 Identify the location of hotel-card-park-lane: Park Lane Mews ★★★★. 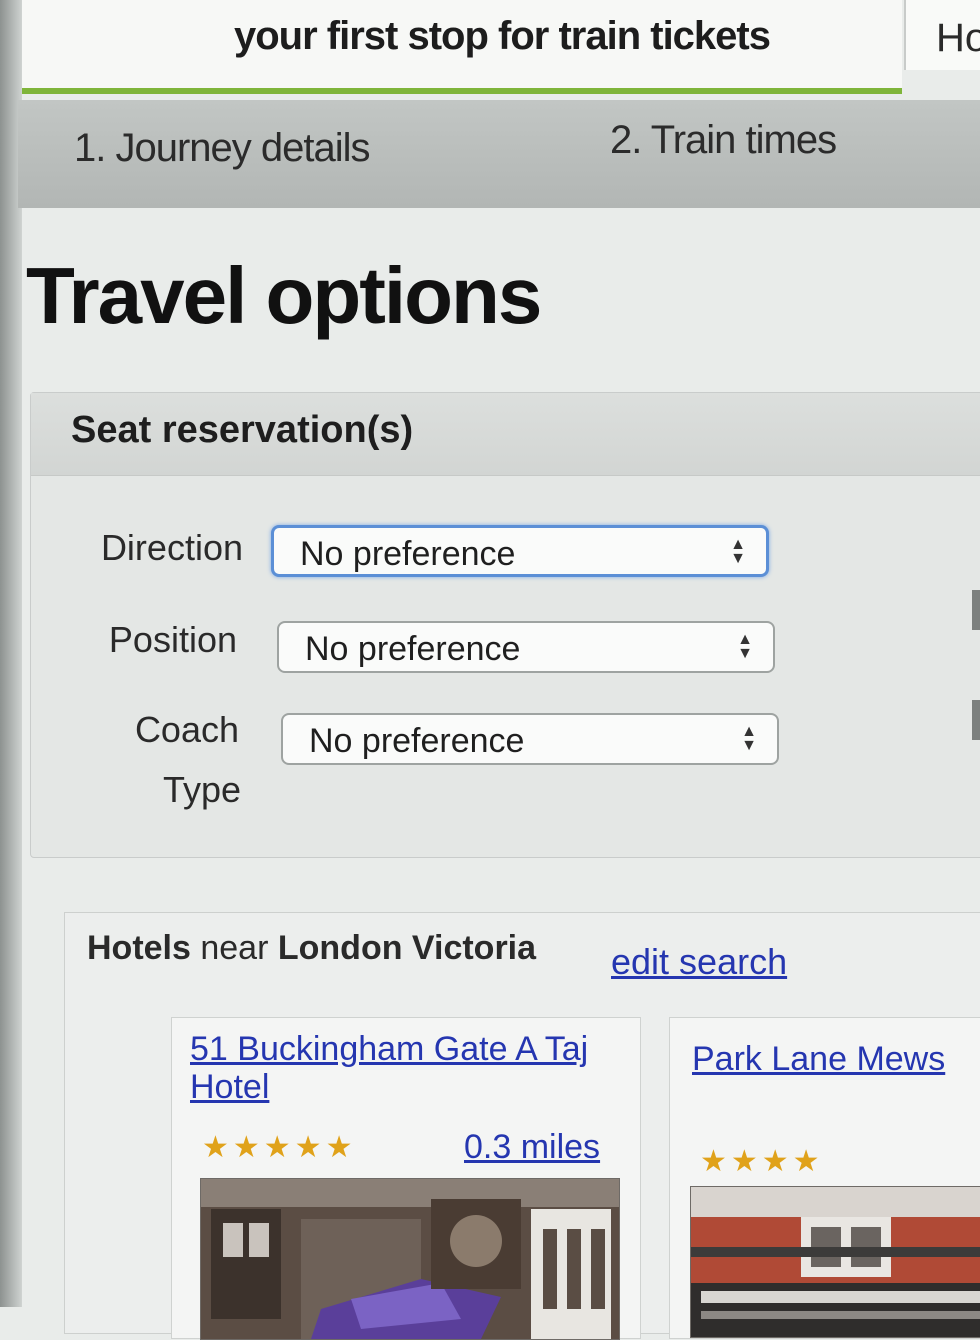
(824, 1178).